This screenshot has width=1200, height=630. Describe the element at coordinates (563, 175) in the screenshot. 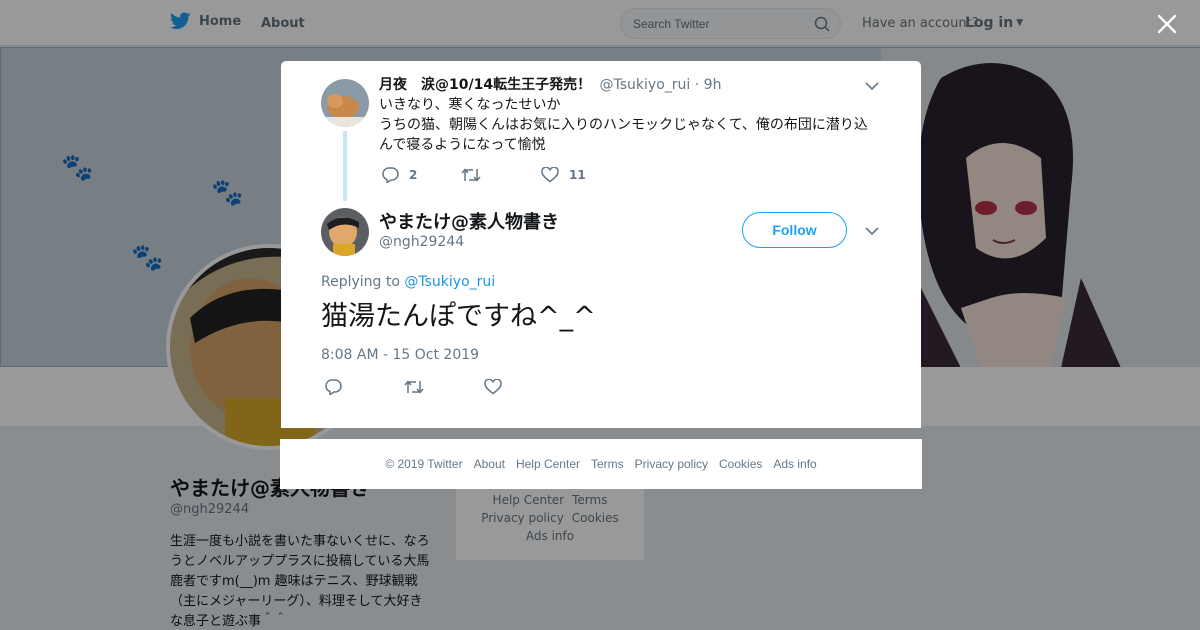

I see `like-action: 11` at that location.